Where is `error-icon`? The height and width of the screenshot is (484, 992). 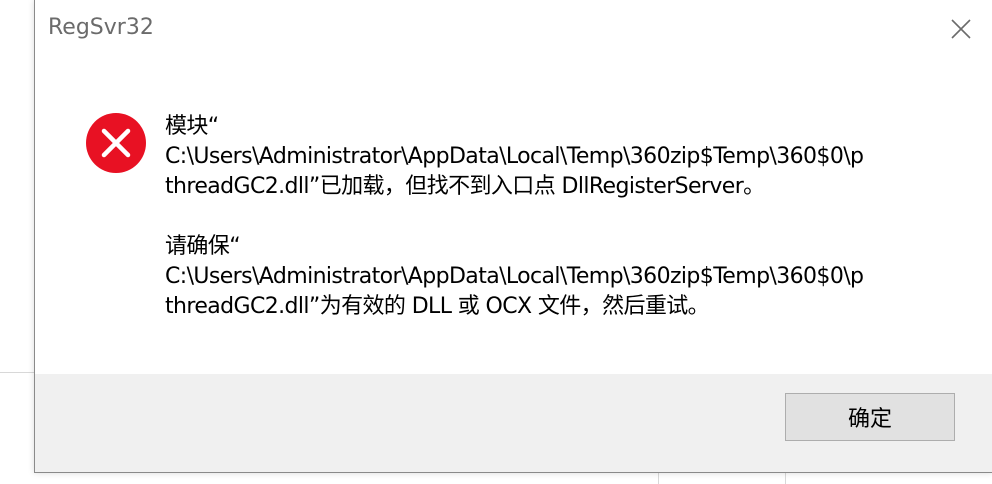
error-icon is located at coordinates (116, 143).